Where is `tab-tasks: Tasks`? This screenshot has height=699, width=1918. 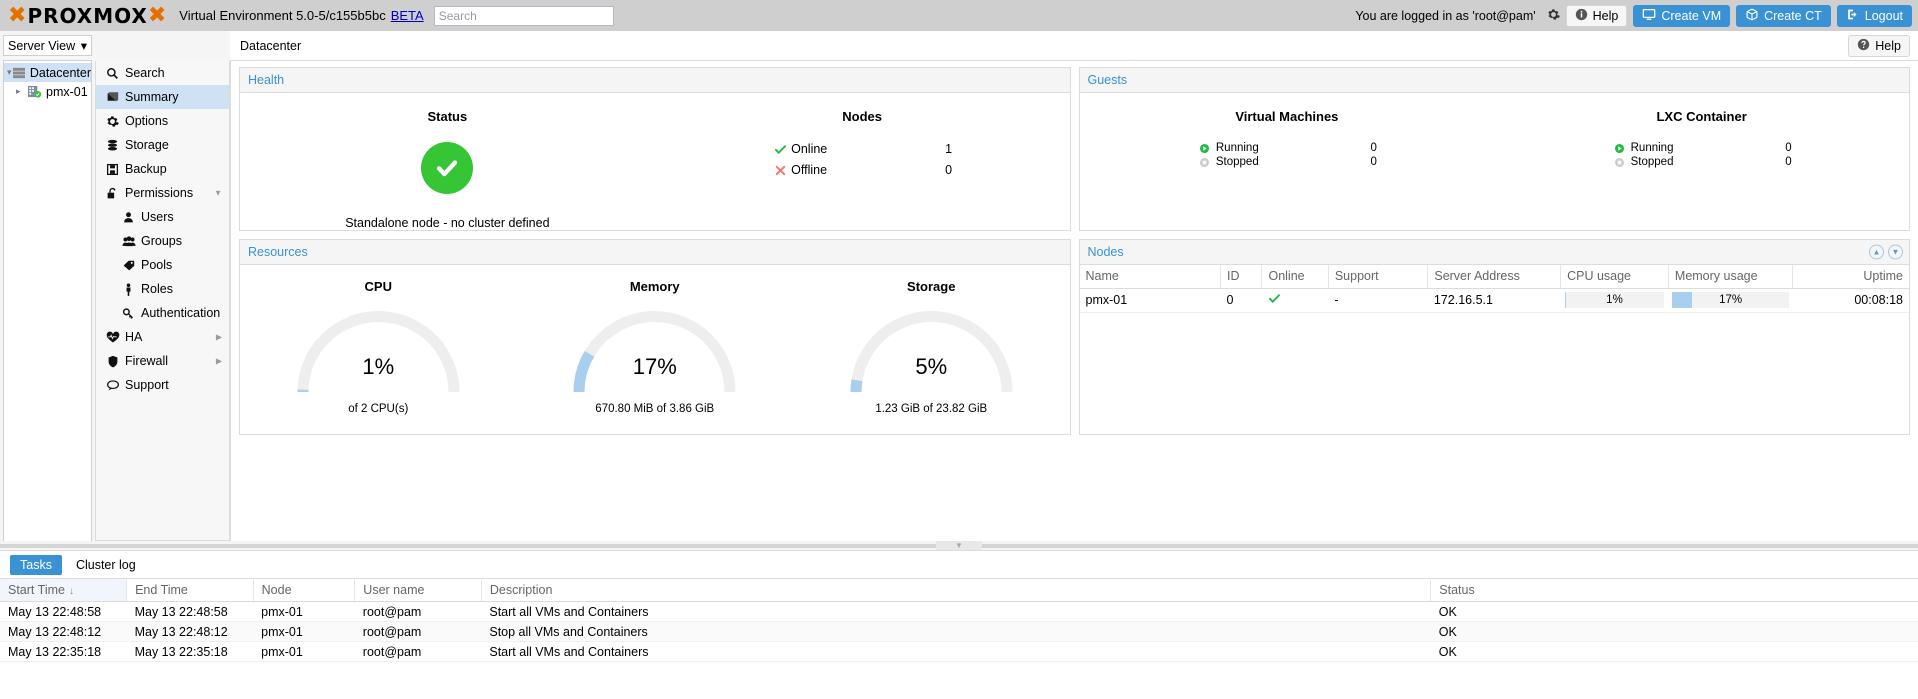 tab-tasks: Tasks is located at coordinates (36, 564).